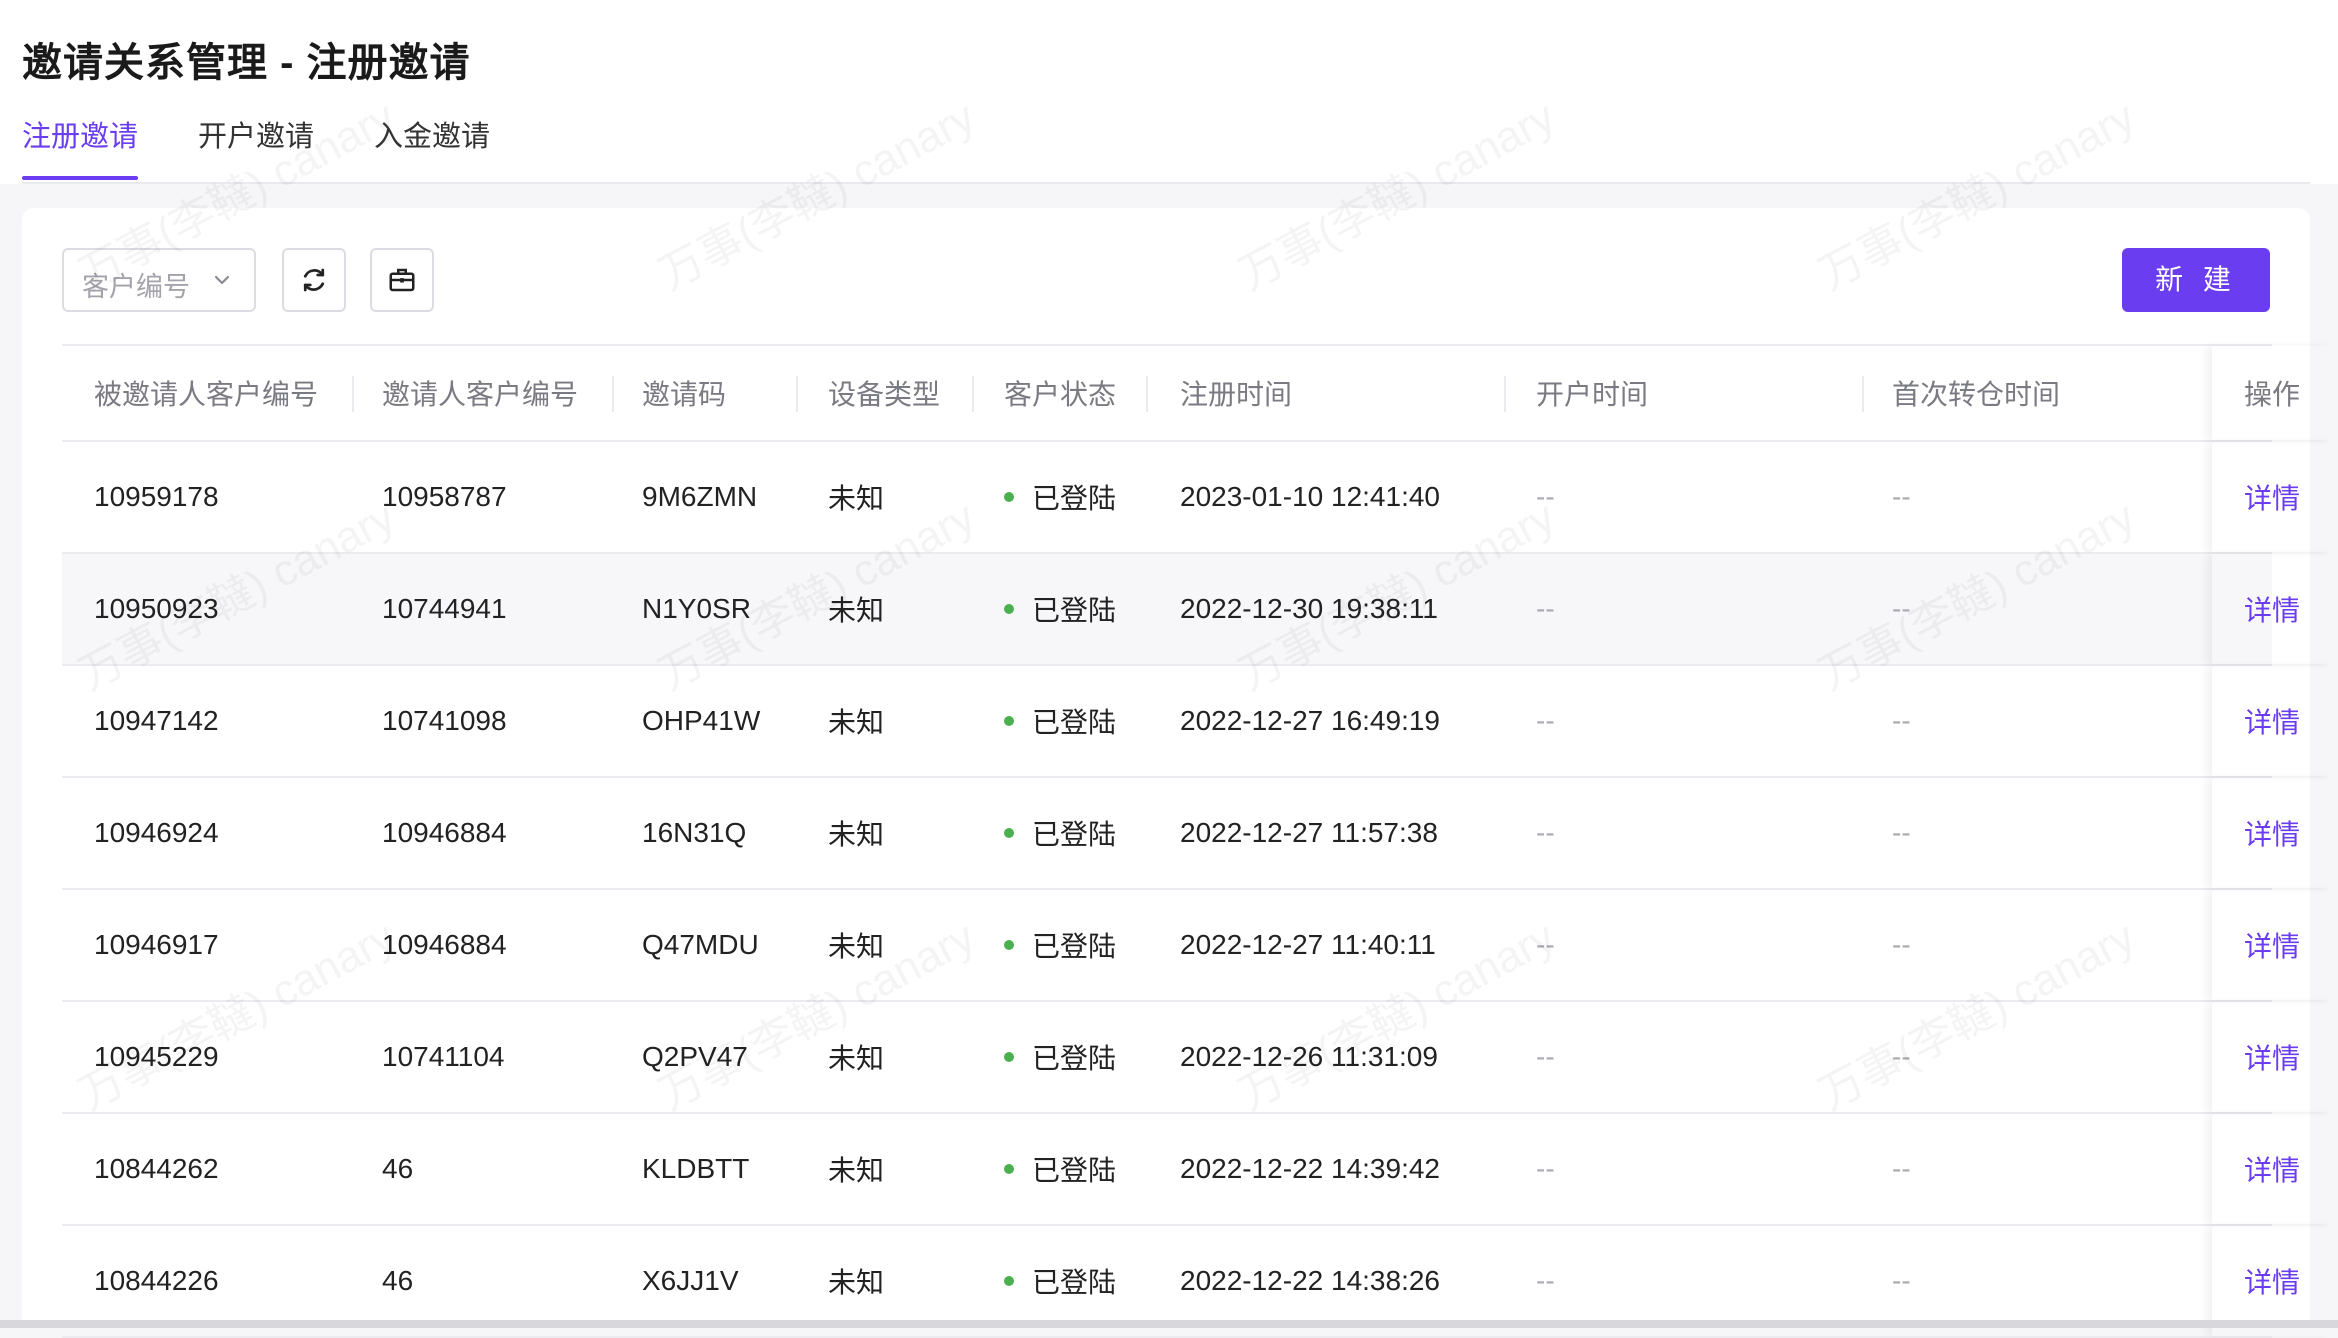  Describe the element at coordinates (156, 1056) in the screenshot. I see `cell-invitee-id: 10945229` at that location.